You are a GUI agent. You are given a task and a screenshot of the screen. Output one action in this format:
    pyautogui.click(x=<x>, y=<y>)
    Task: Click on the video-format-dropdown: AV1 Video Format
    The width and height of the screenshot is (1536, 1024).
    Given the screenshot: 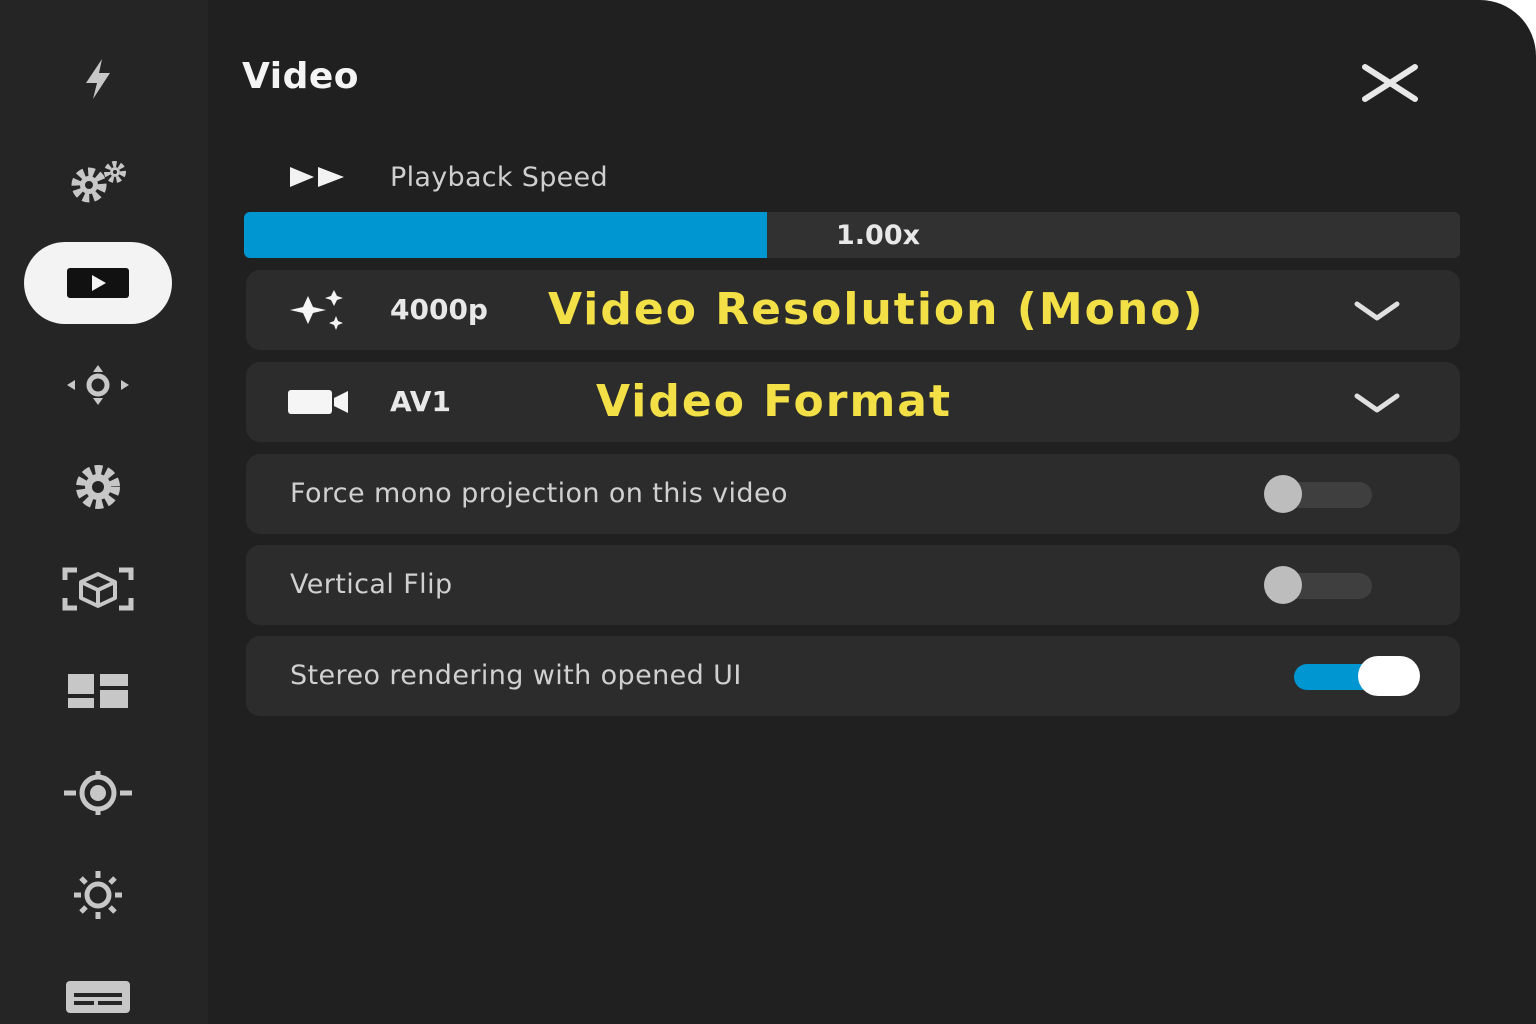 What is the action you would take?
    pyautogui.click(x=853, y=402)
    